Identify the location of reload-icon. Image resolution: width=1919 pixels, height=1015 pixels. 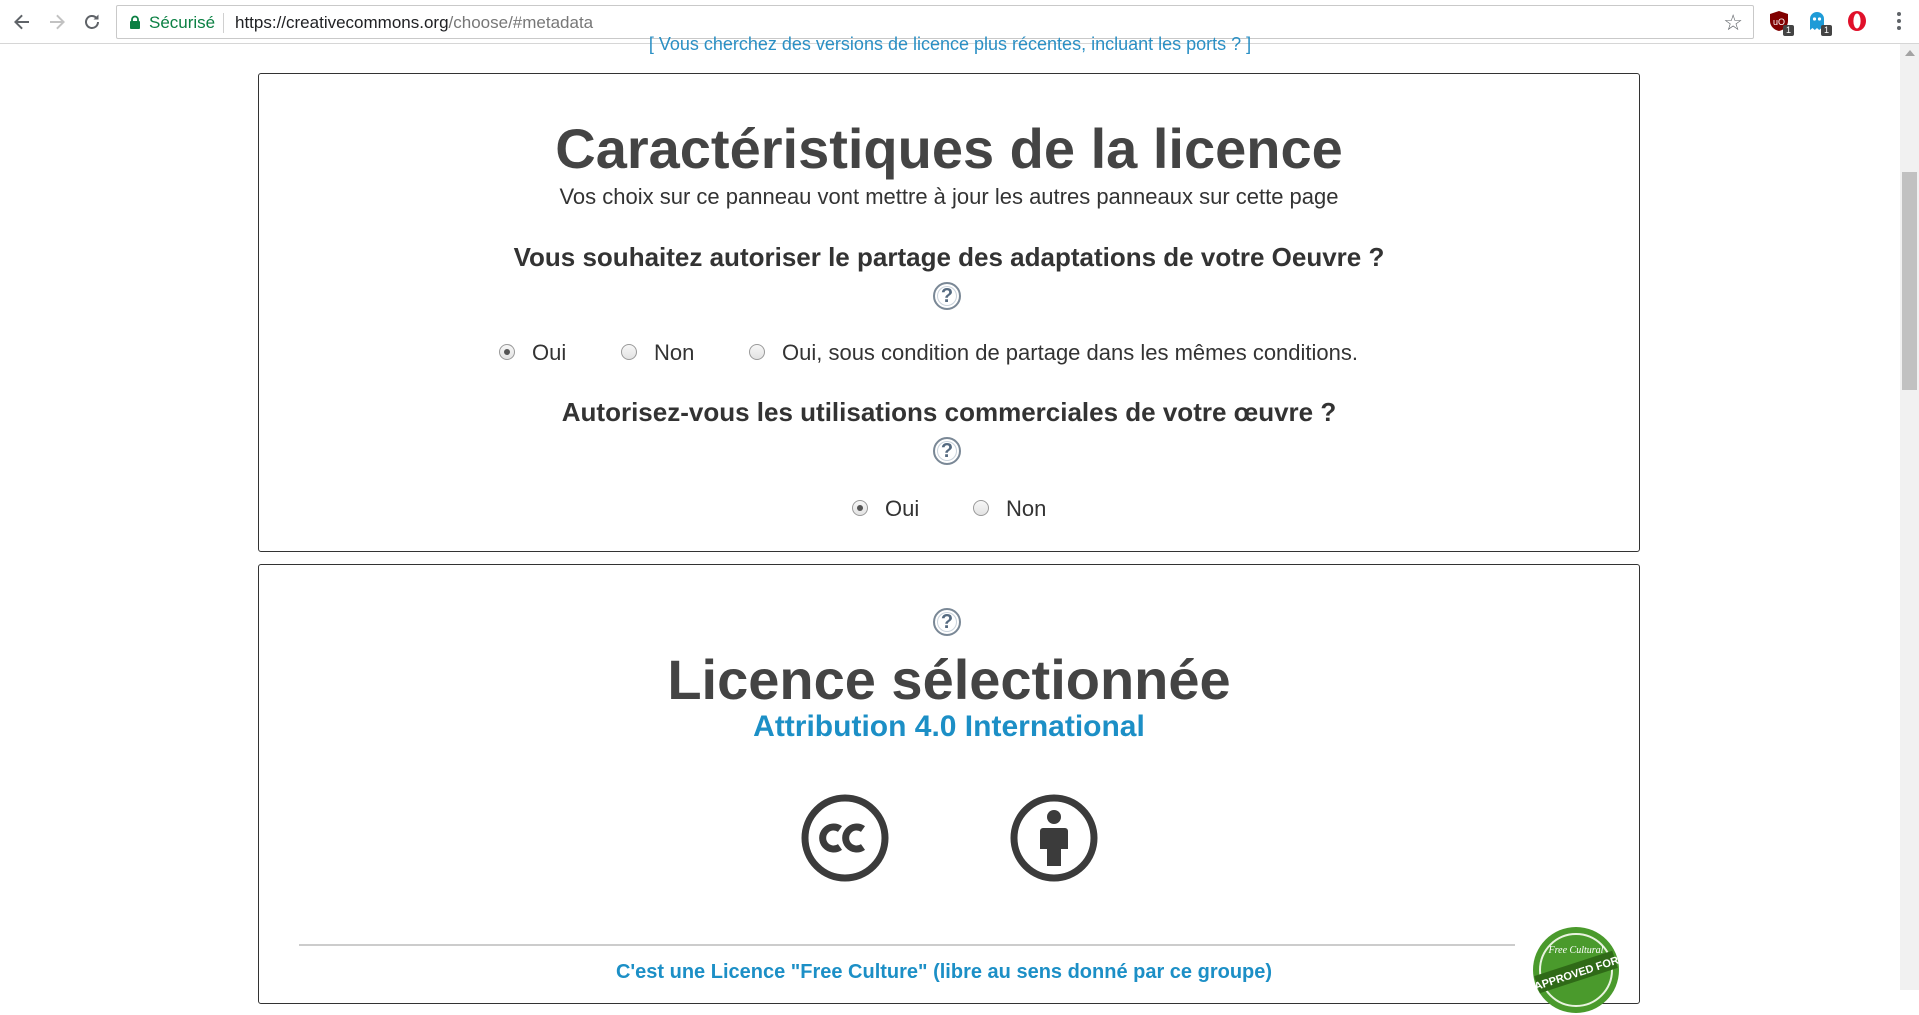
(92, 21).